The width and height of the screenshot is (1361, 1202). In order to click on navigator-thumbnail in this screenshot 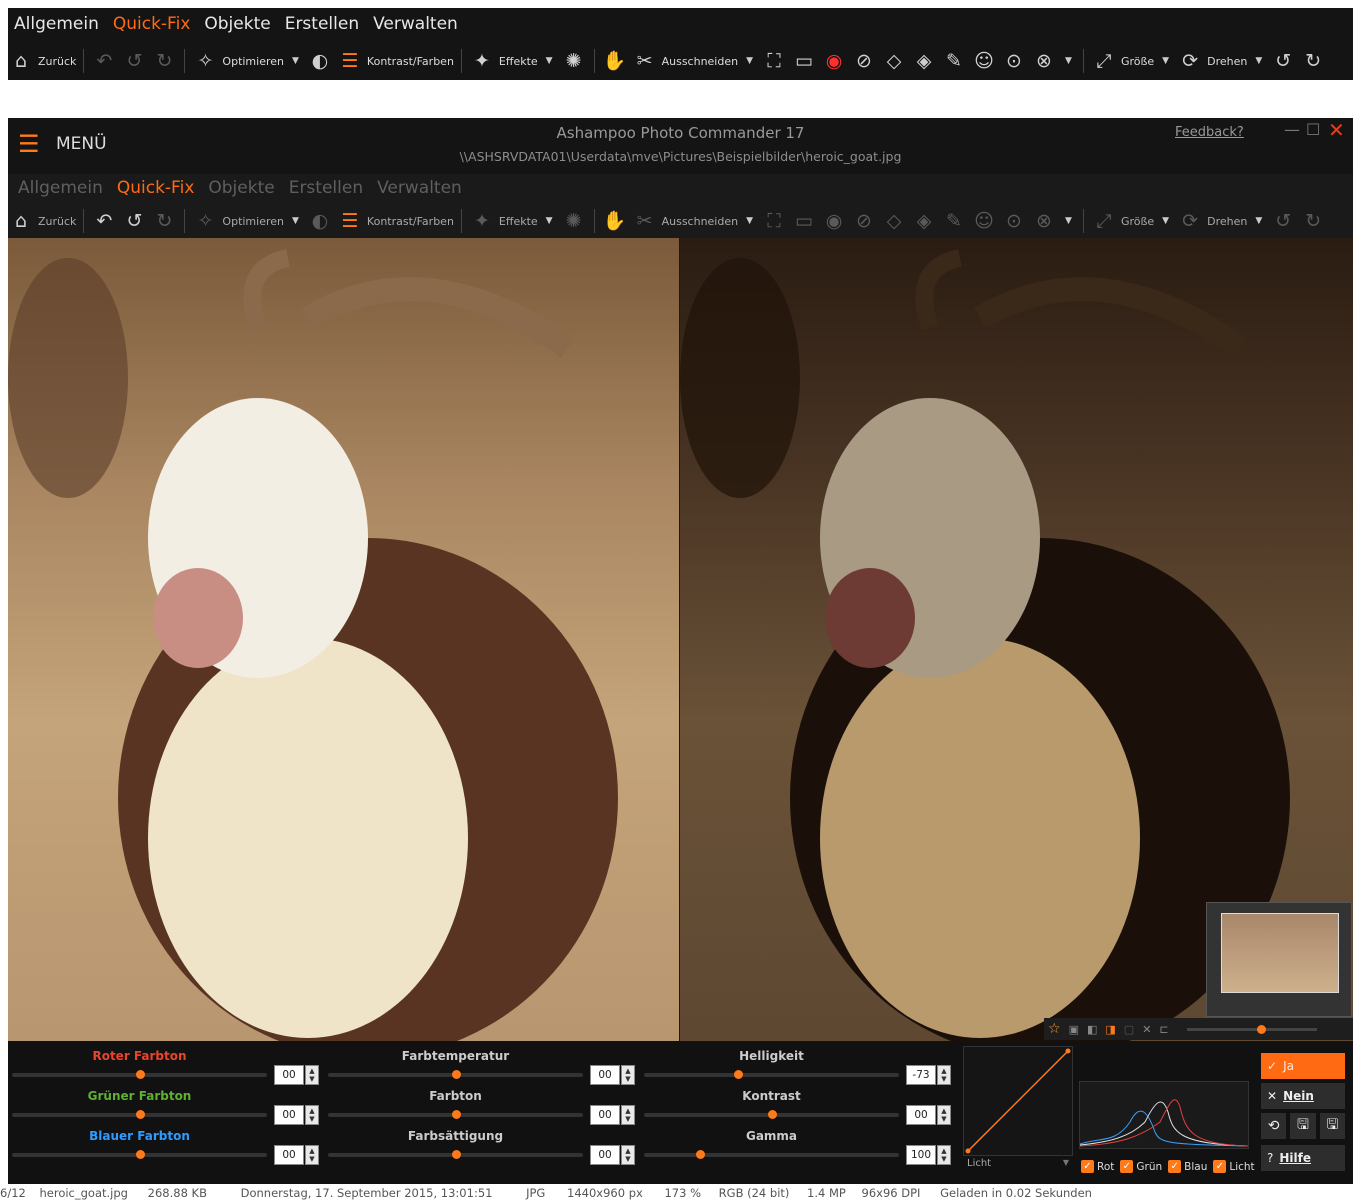, I will do `click(1279, 959)`.